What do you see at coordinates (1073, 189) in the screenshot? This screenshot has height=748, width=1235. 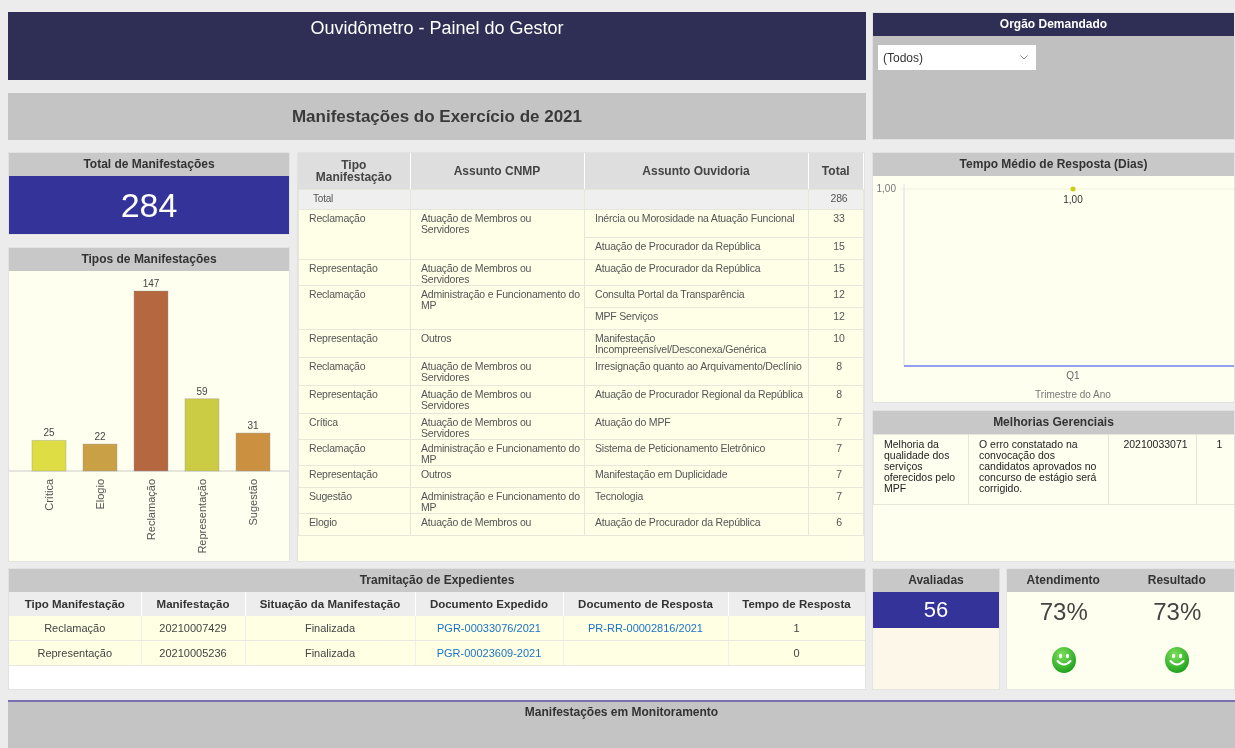 I see `data-point` at bounding box center [1073, 189].